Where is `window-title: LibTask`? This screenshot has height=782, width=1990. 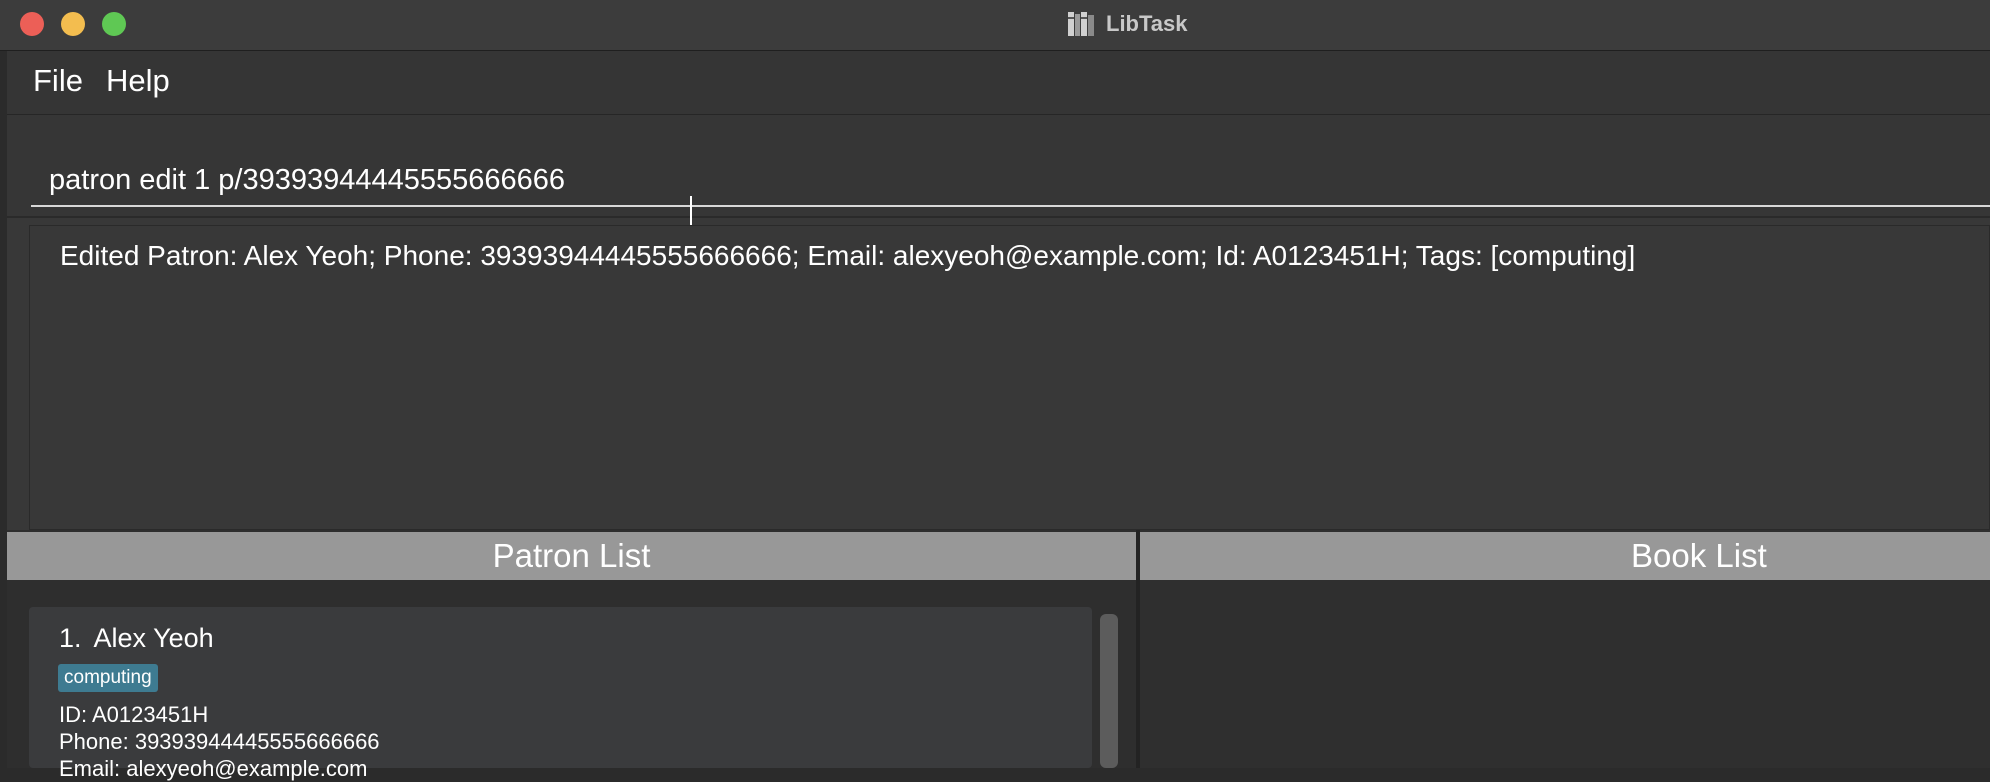 window-title: LibTask is located at coordinates (1147, 23).